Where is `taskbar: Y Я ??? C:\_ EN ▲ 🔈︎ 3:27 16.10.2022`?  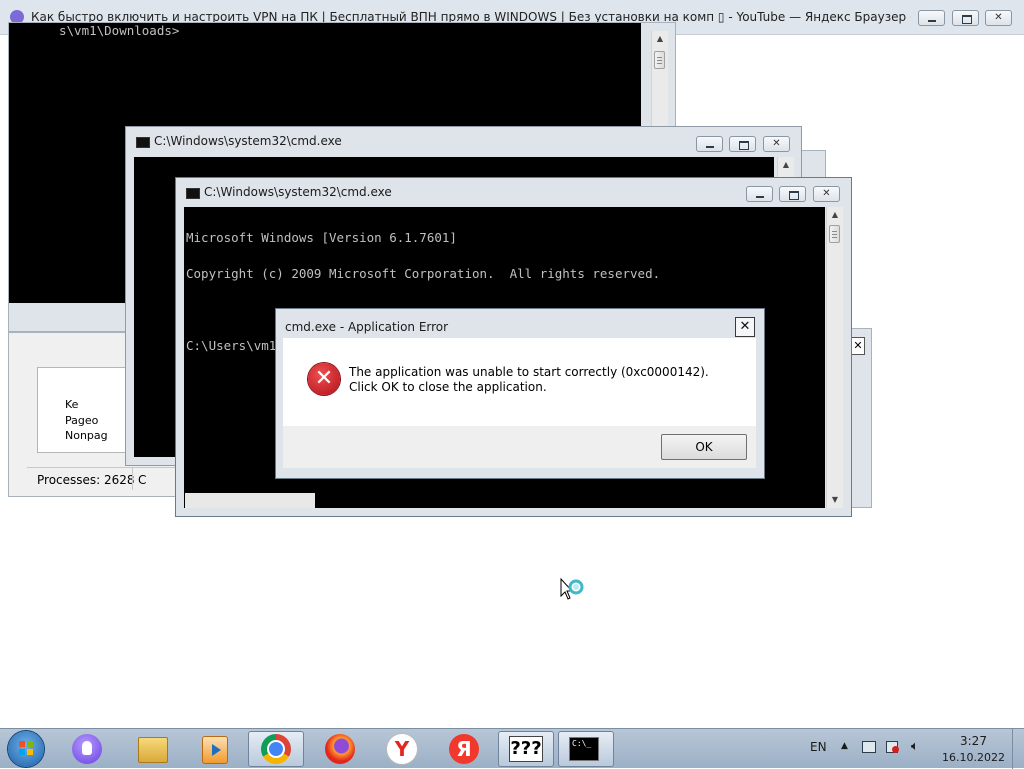
taskbar: Y Я ??? C:\_ EN ▲ 🔈︎ 3:27 16.10.2022 is located at coordinates (512, 748).